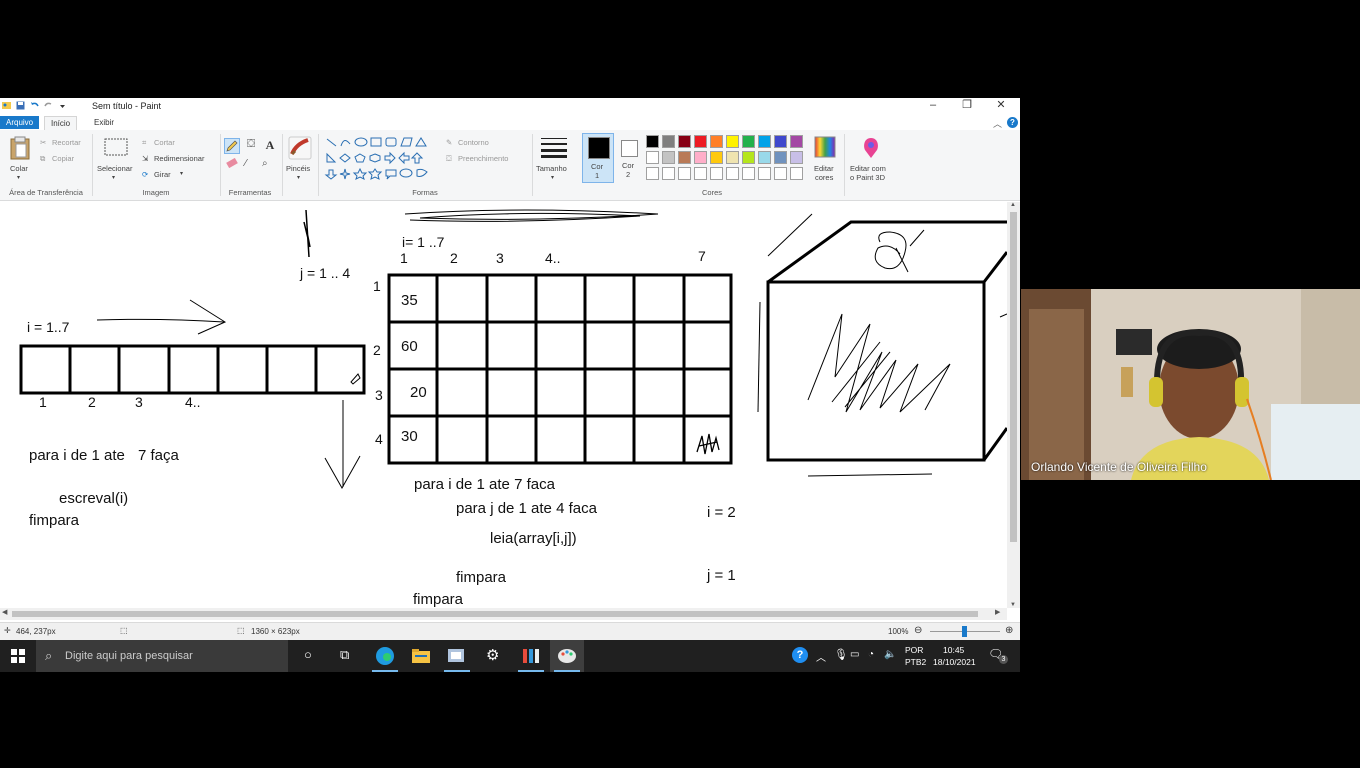 Image resolution: width=1360 pixels, height=768 pixels. What do you see at coordinates (1009, 630) in the screenshot?
I see `zoom-in-button: ⊕` at bounding box center [1009, 630].